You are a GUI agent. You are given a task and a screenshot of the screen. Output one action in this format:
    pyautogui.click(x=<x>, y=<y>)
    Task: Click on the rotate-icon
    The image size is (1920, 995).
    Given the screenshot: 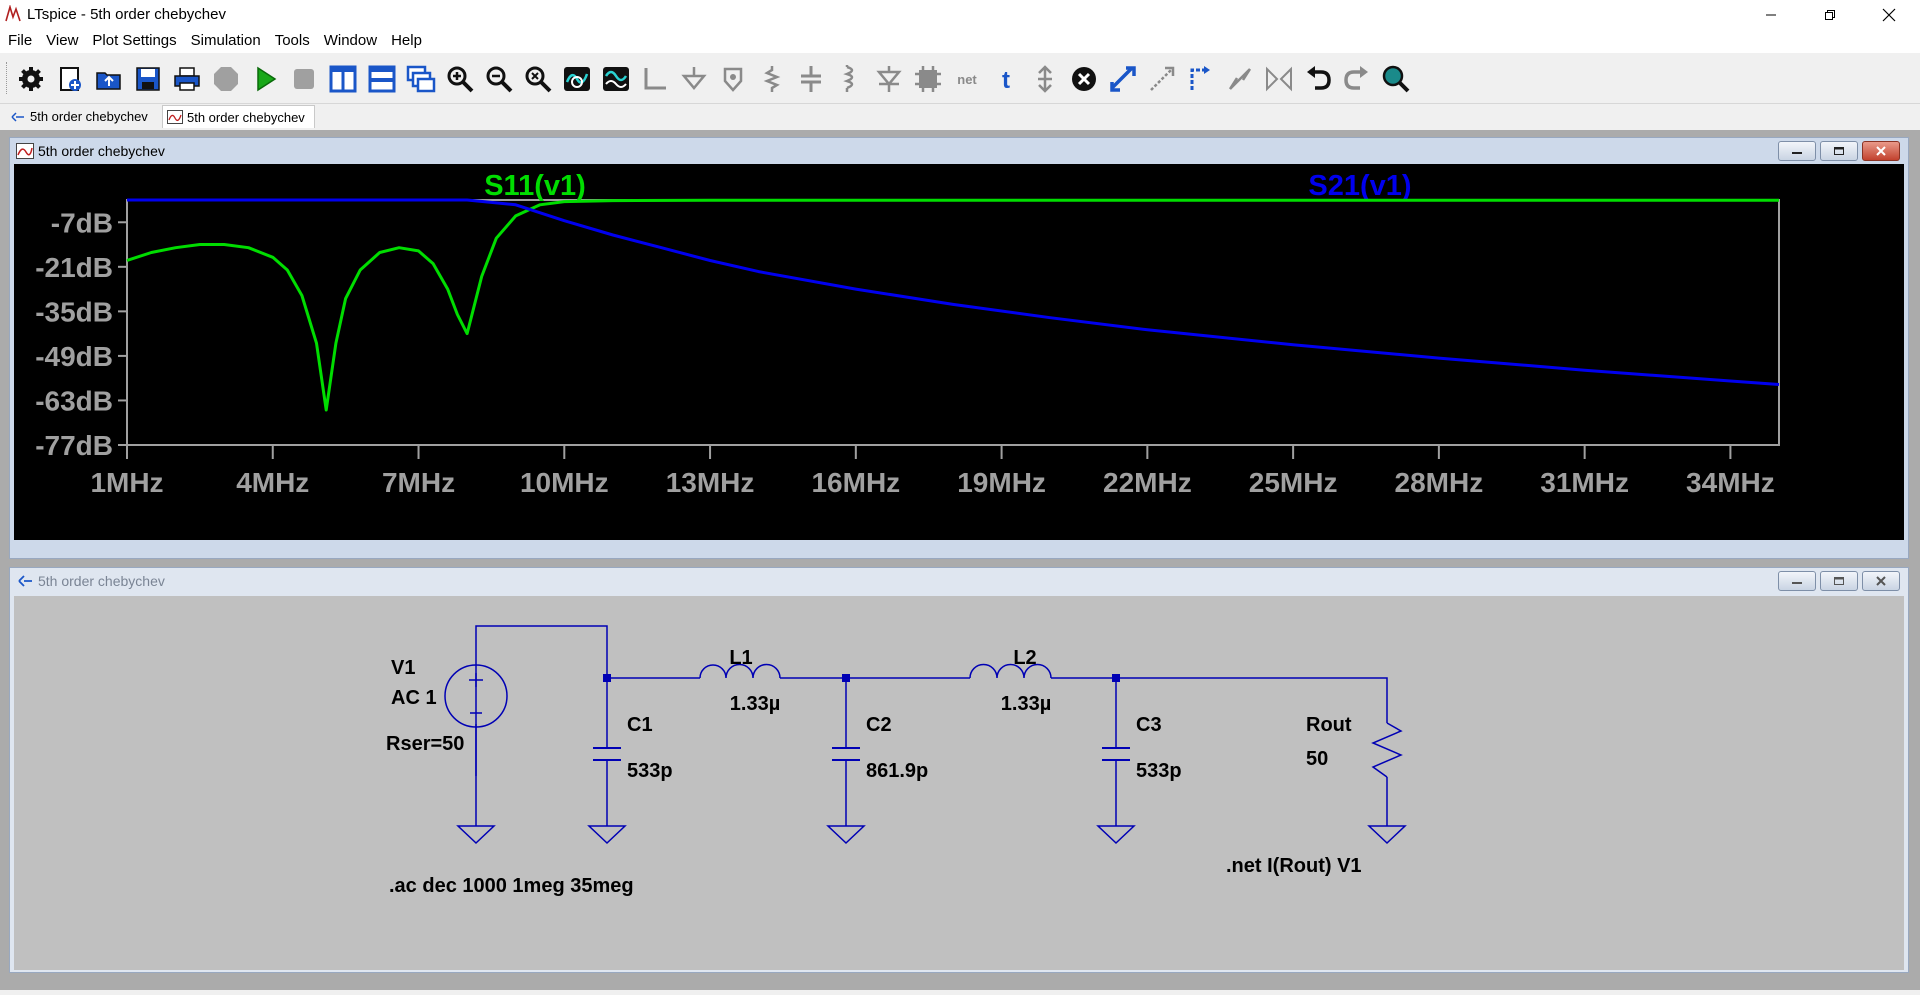 What is the action you would take?
    pyautogui.click(x=1201, y=79)
    